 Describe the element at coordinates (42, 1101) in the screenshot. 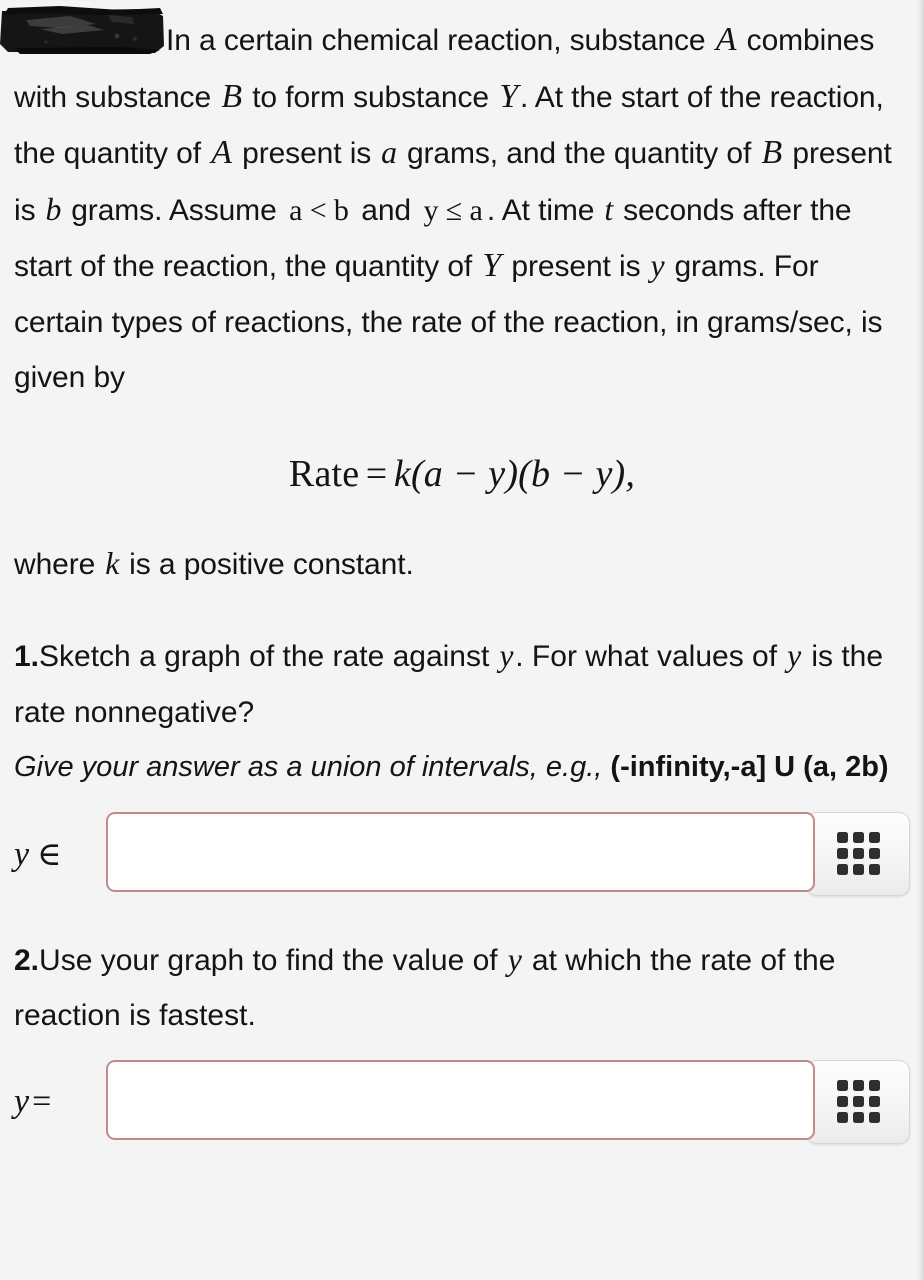

I see `answer-2-label-symbol: =` at that location.